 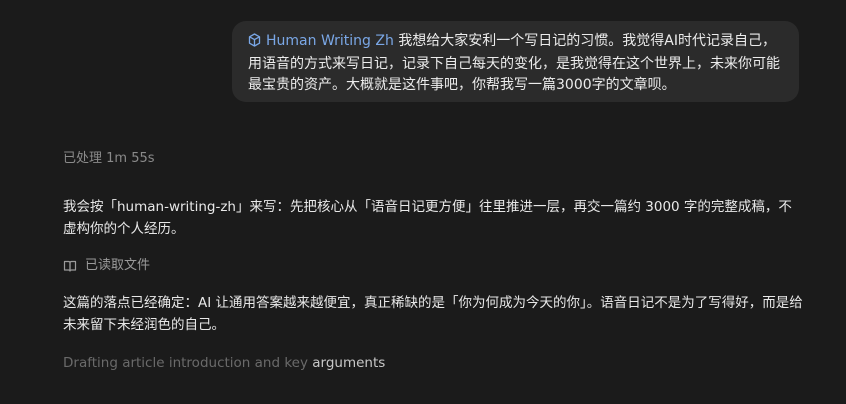 I want to click on drafting-status-text: Drafting article introduction and key, so click(x=188, y=363).